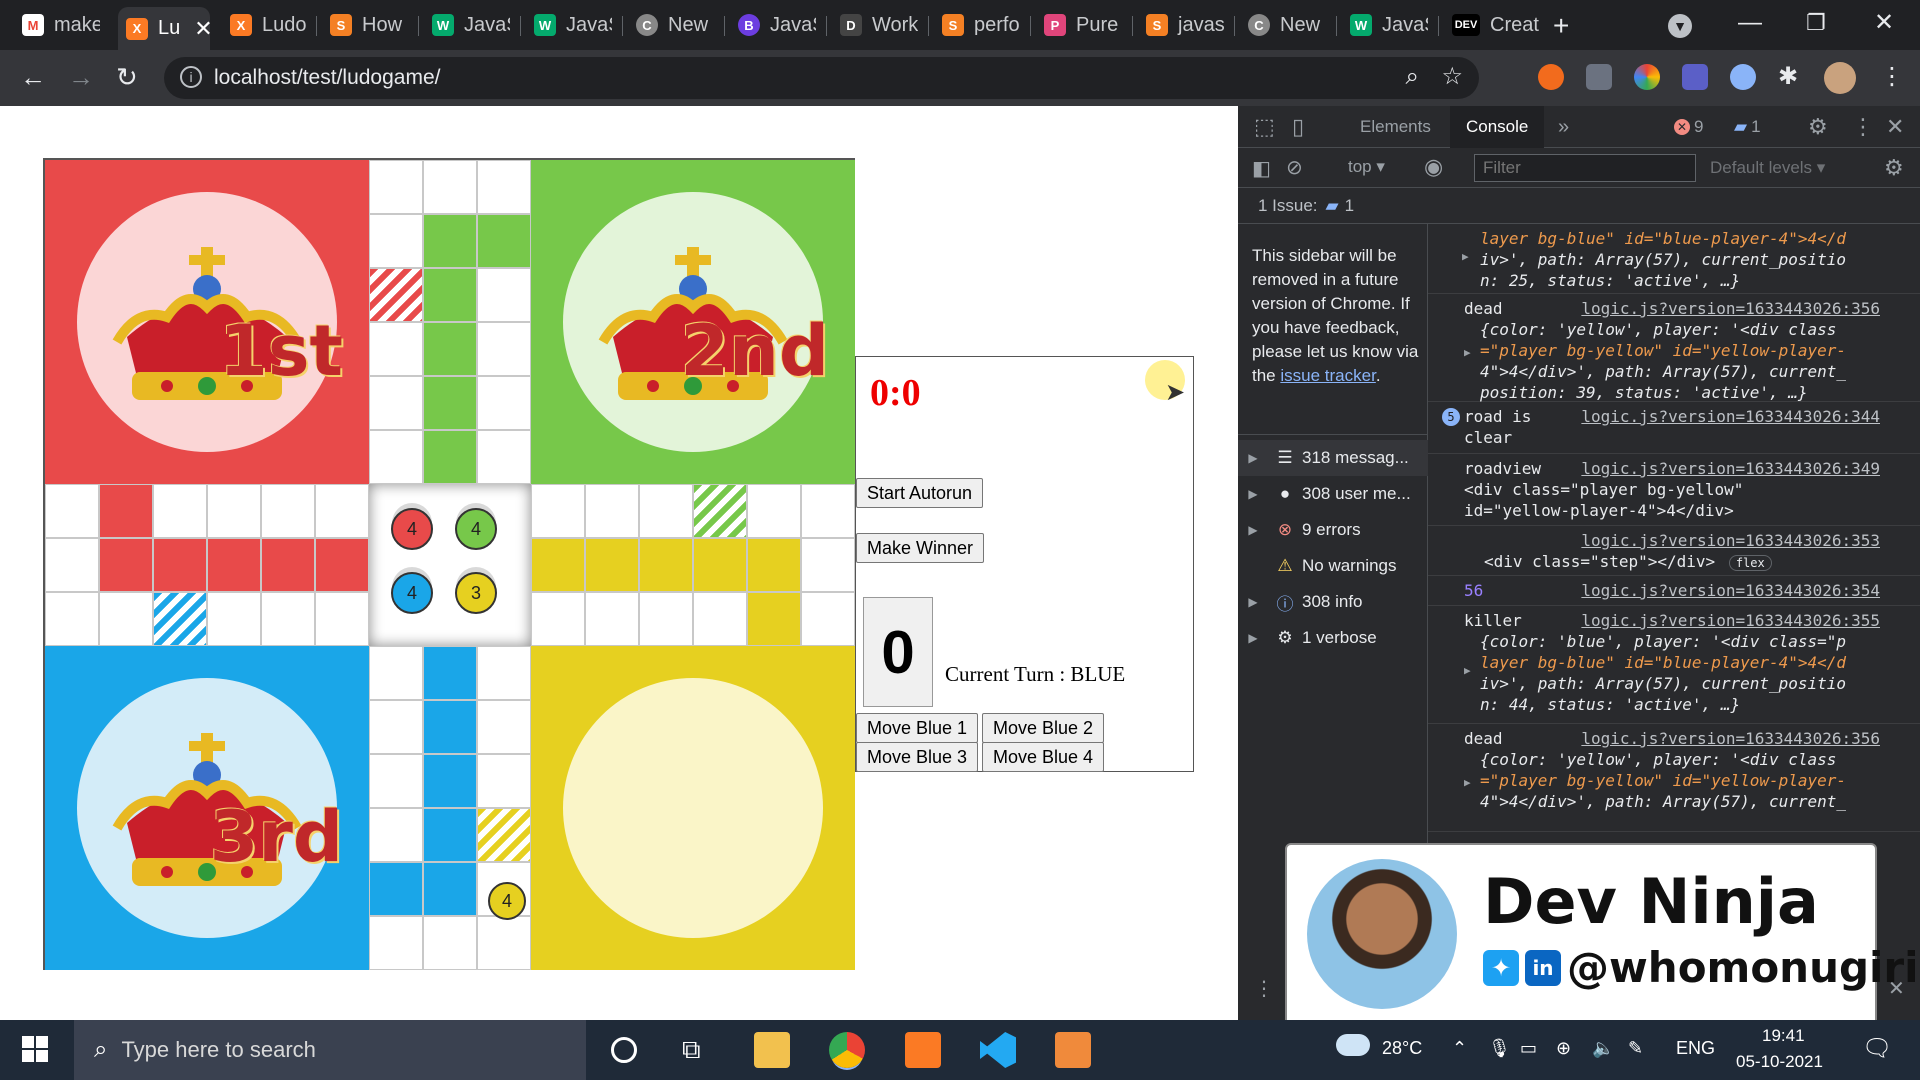  What do you see at coordinates (923, 1050) in the screenshot?
I see `xampp-taskbar-icon` at bounding box center [923, 1050].